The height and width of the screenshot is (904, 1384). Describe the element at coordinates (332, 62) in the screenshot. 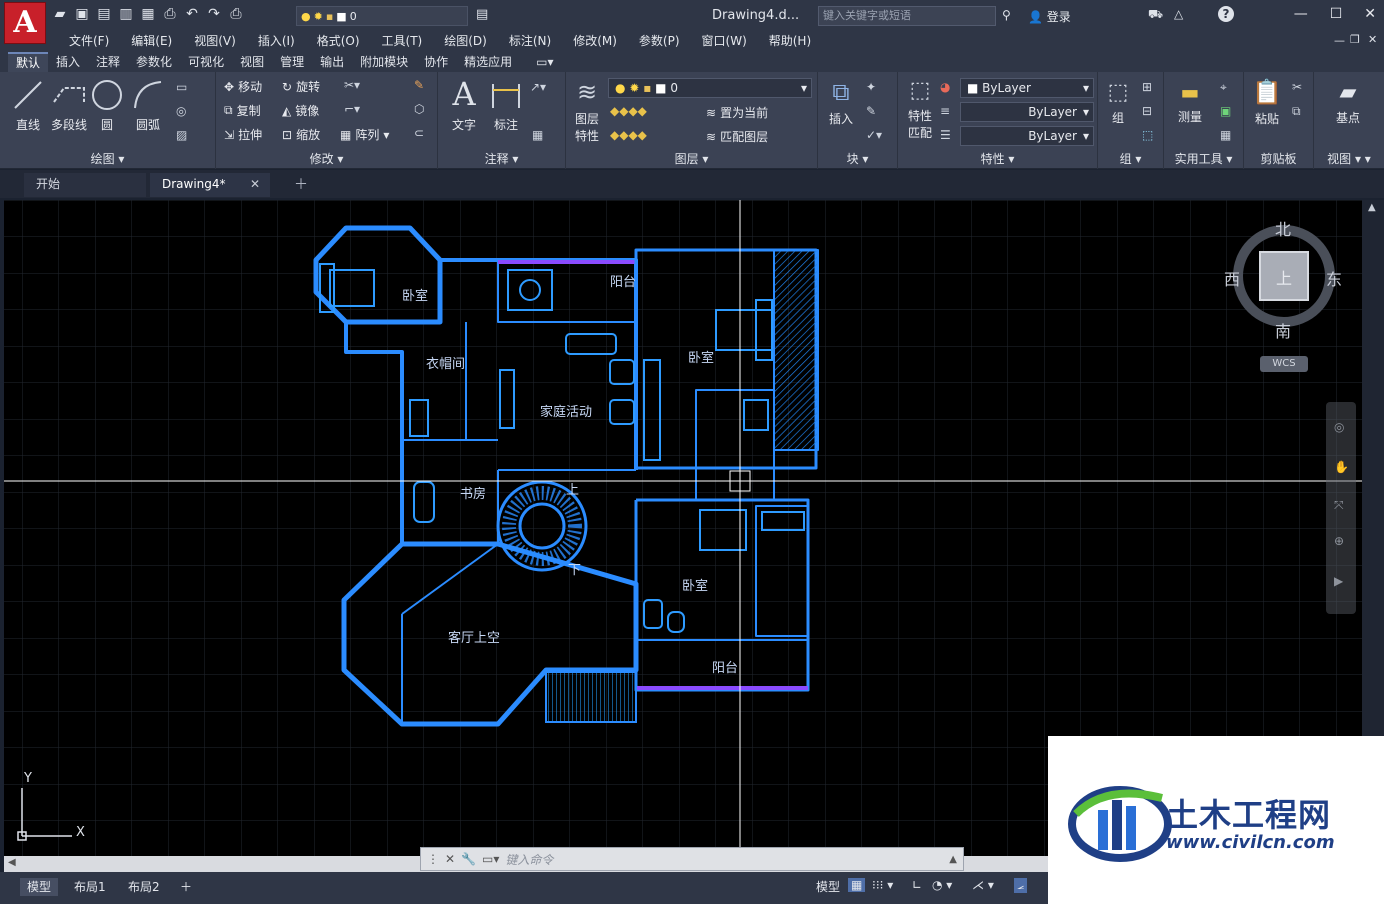

I see `tab-output: 输出` at that location.